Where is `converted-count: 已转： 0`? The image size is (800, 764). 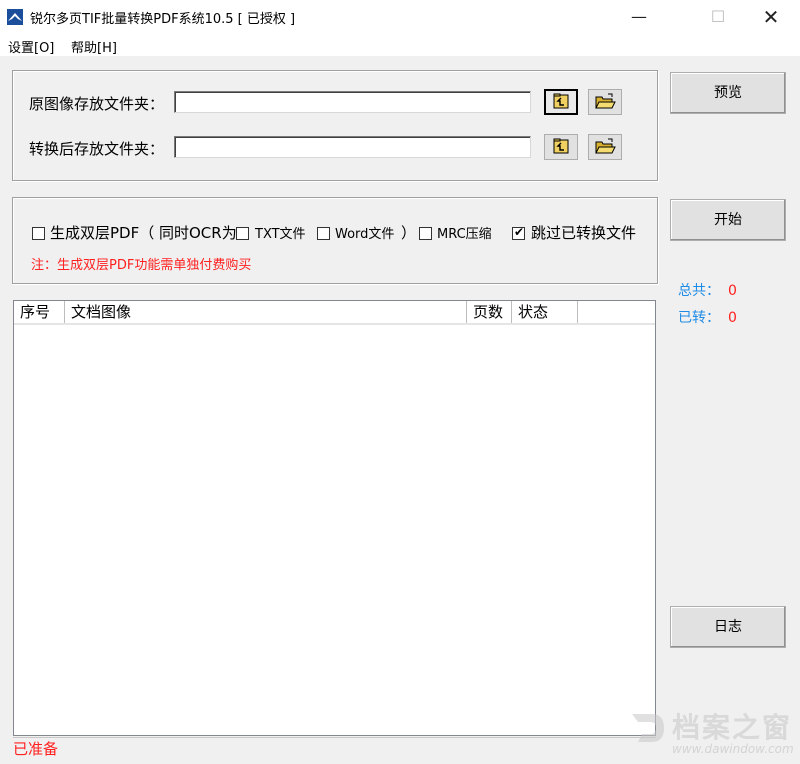 converted-count: 已转： 0 is located at coordinates (707, 317).